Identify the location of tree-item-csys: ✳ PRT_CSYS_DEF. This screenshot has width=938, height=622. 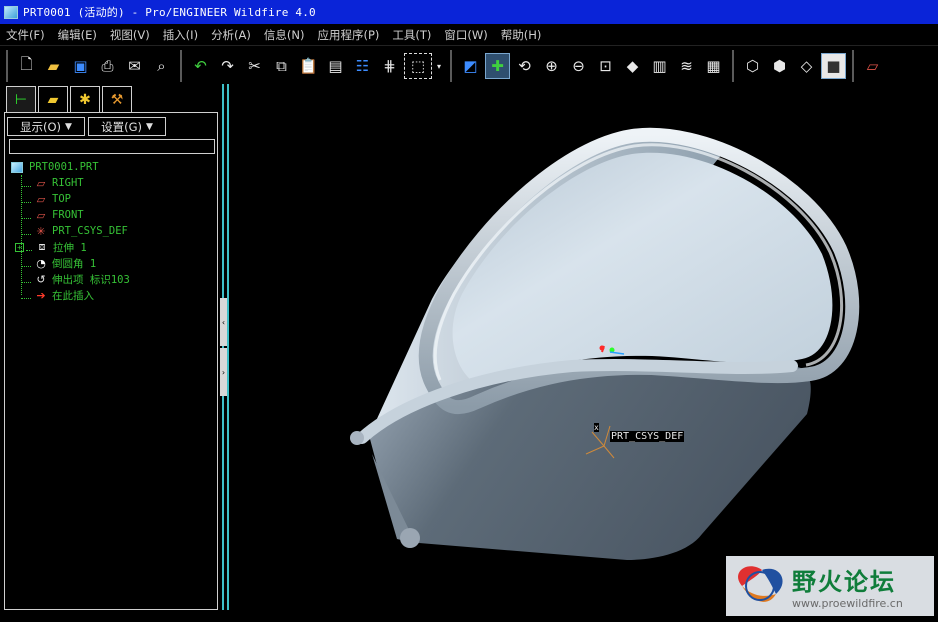
(111, 231).